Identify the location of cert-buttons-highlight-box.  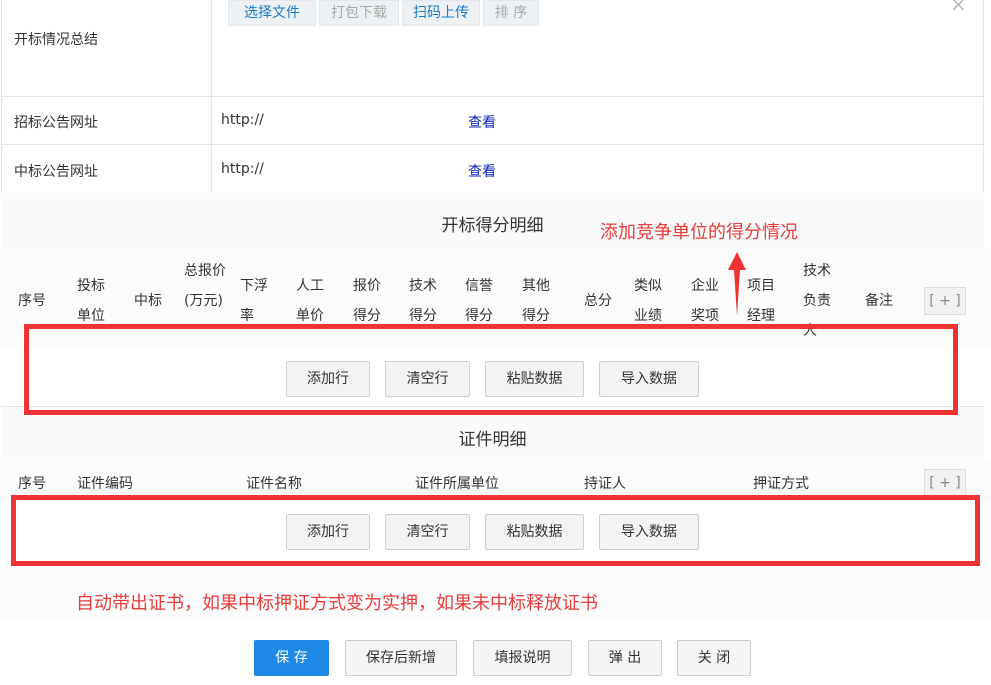
(495, 530).